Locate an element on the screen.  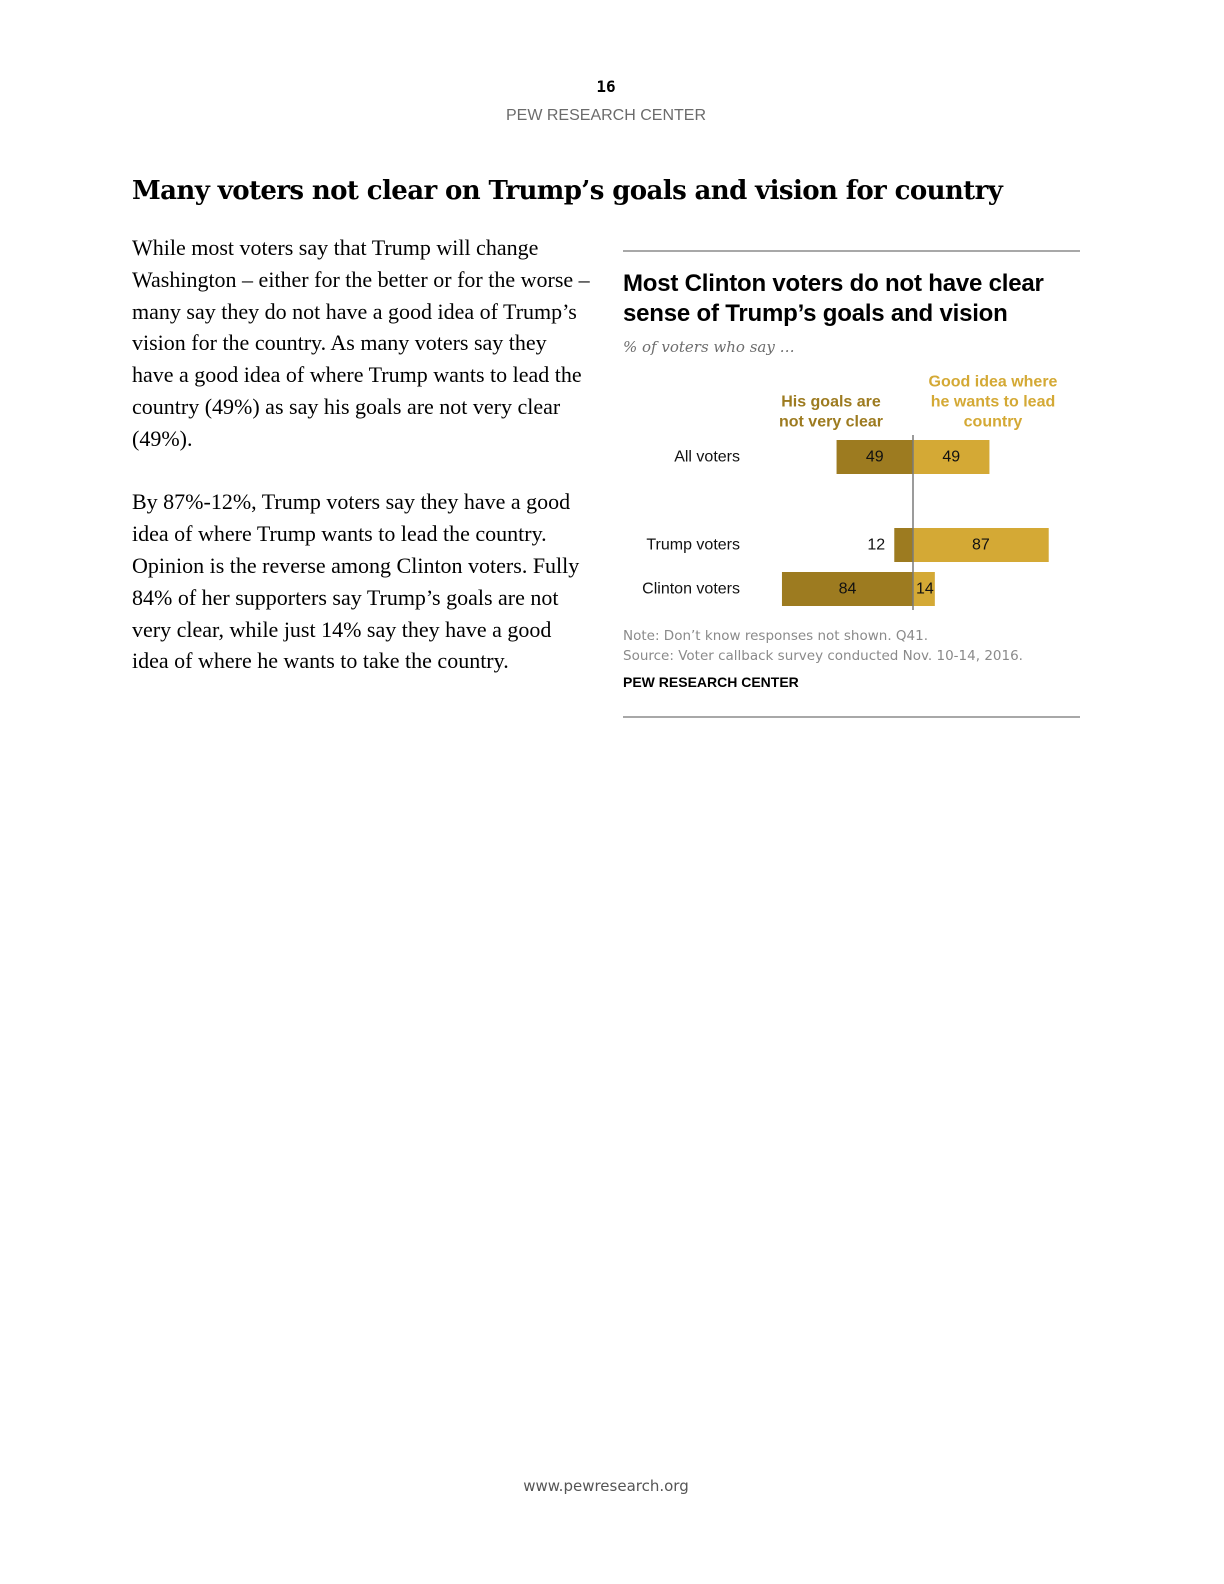
bar-not-clear is located at coordinates (903, 545).